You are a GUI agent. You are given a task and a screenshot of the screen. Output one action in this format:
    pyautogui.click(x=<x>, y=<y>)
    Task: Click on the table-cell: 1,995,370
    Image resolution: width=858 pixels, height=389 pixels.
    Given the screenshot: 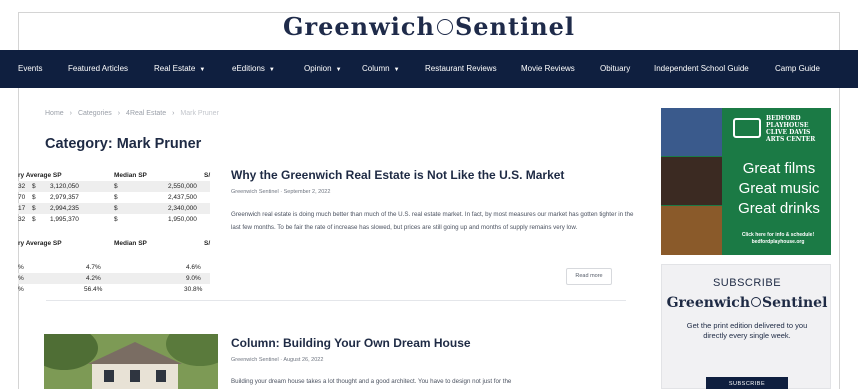 What is the action you would take?
    pyautogui.click(x=64, y=219)
    